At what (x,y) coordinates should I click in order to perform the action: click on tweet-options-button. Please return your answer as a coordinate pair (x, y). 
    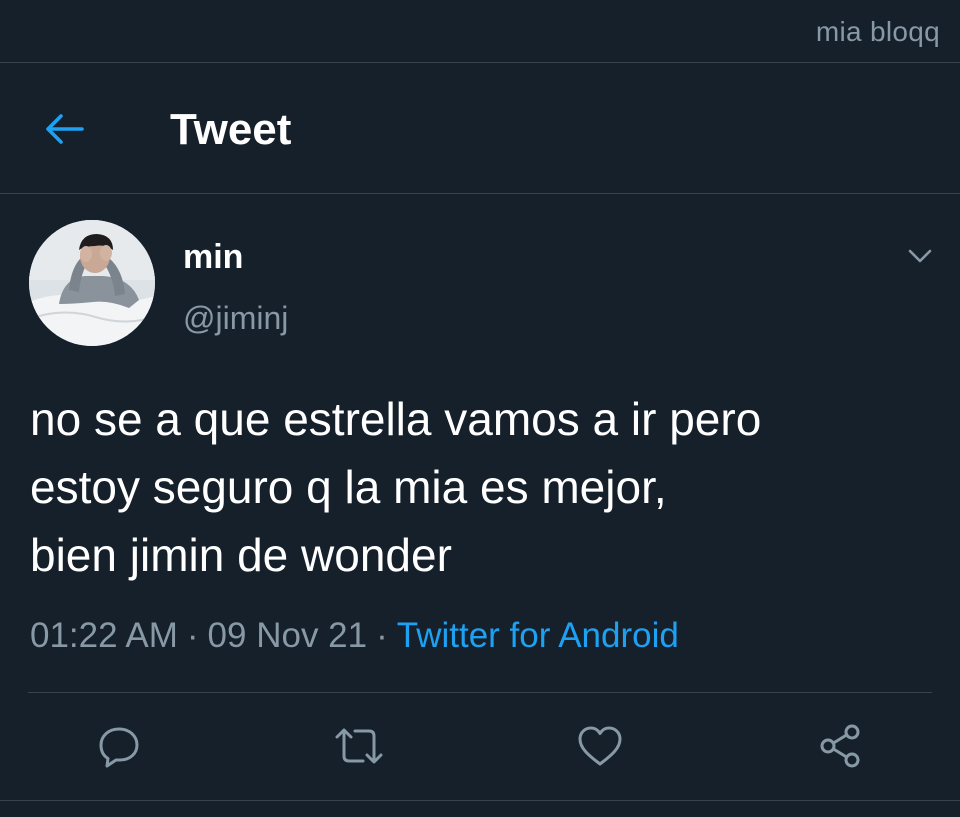
    Looking at the image, I should click on (920, 256).